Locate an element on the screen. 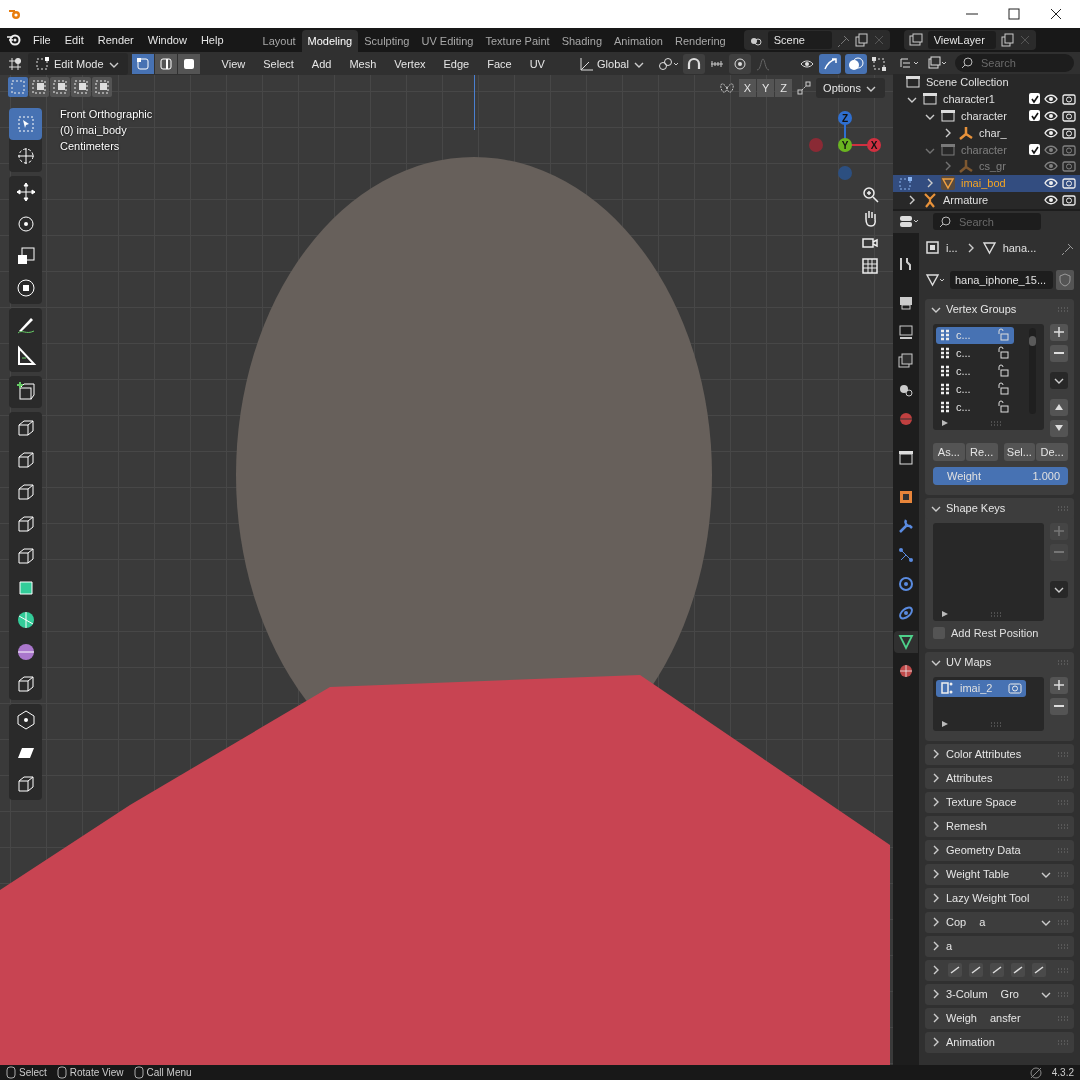  outliner-item-label: character1 is located at coordinates (969, 98).